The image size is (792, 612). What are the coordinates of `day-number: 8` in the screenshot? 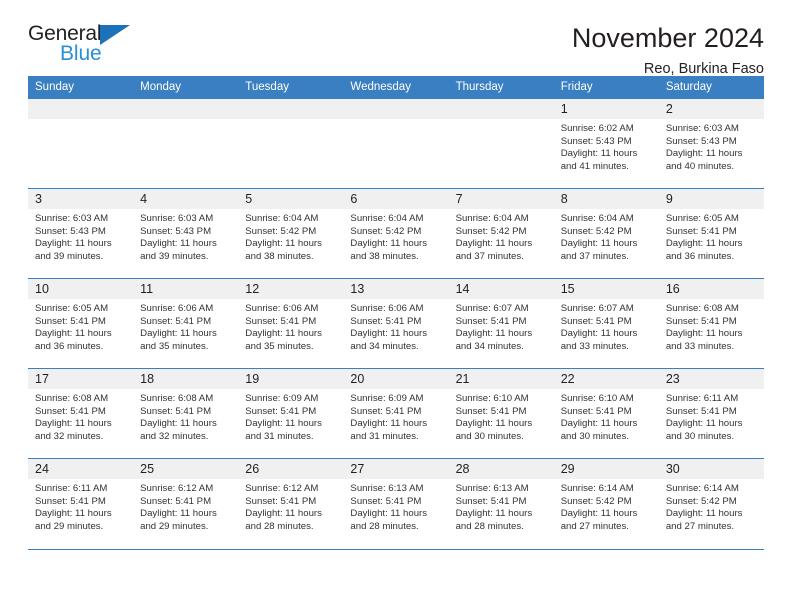 It's located at (606, 199).